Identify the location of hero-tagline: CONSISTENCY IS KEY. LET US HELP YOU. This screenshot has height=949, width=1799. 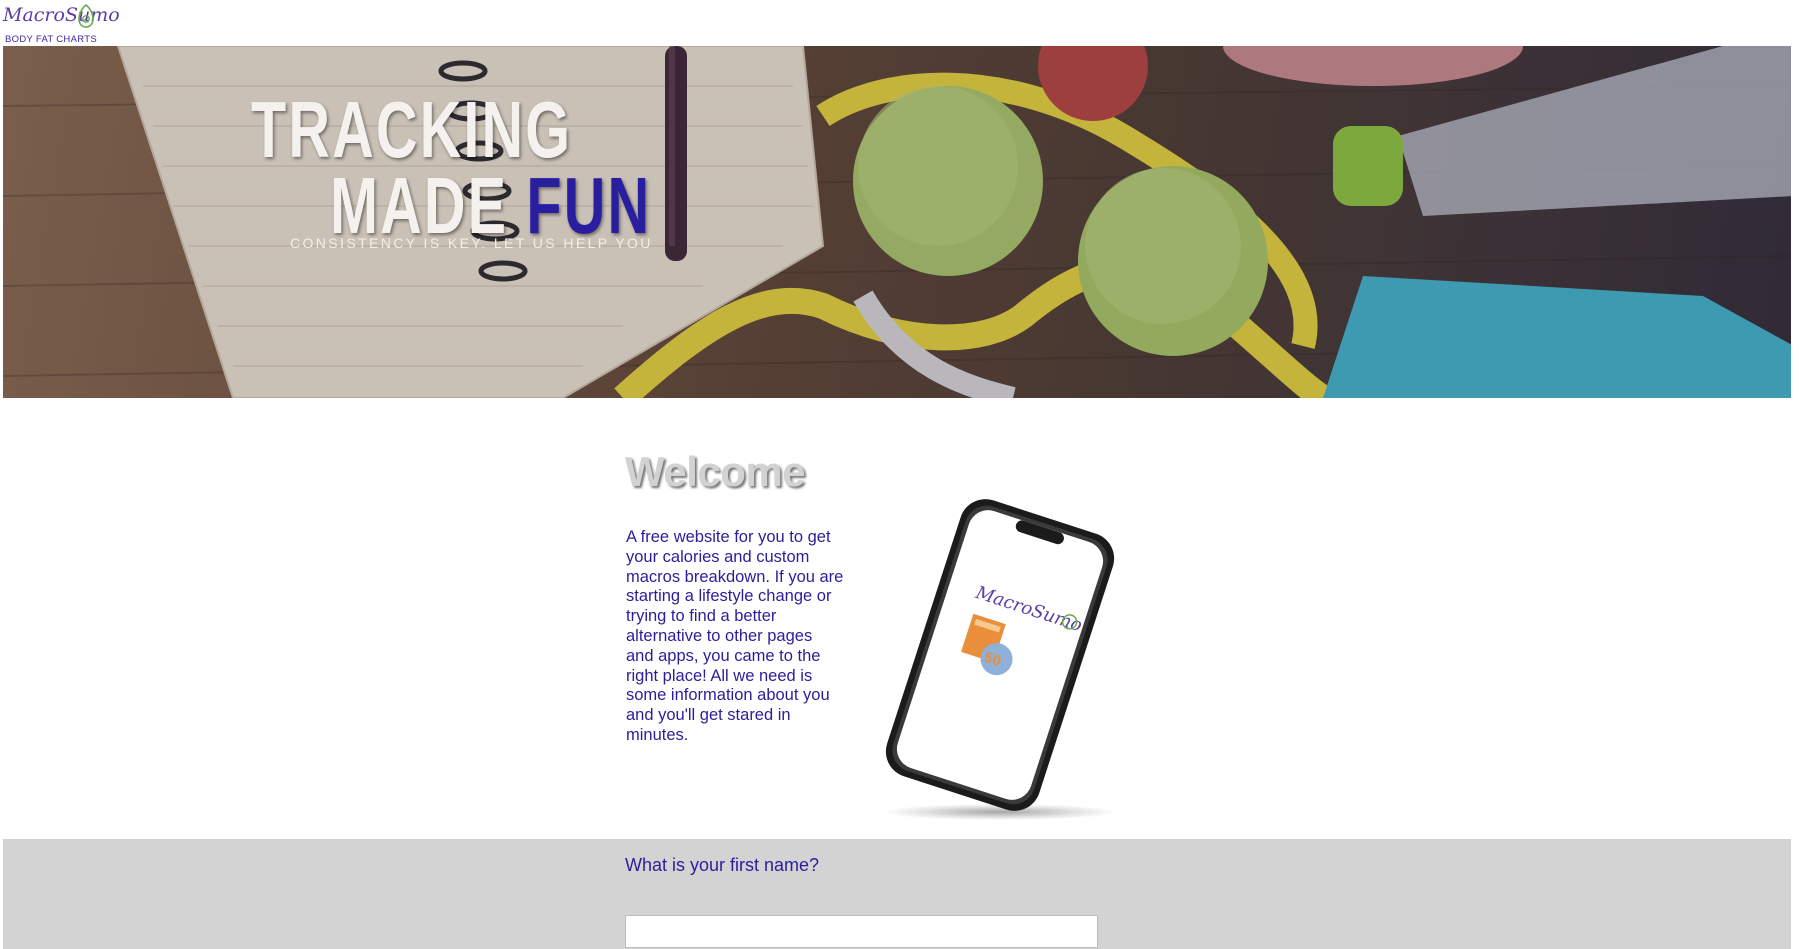
(471, 243).